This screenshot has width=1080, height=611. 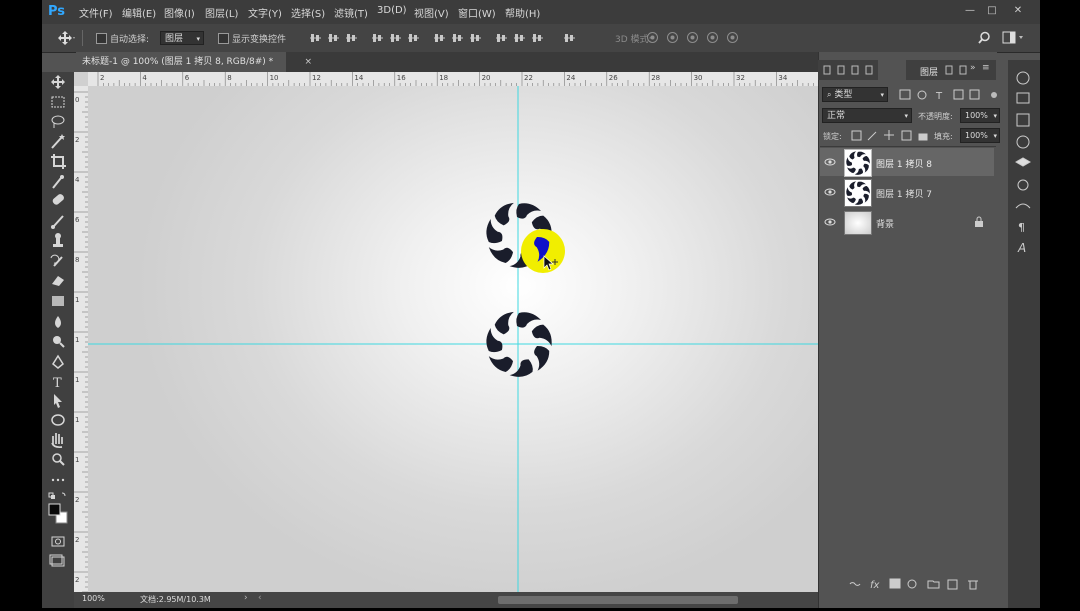 I want to click on lock-pixels-icon, so click(x=872, y=136).